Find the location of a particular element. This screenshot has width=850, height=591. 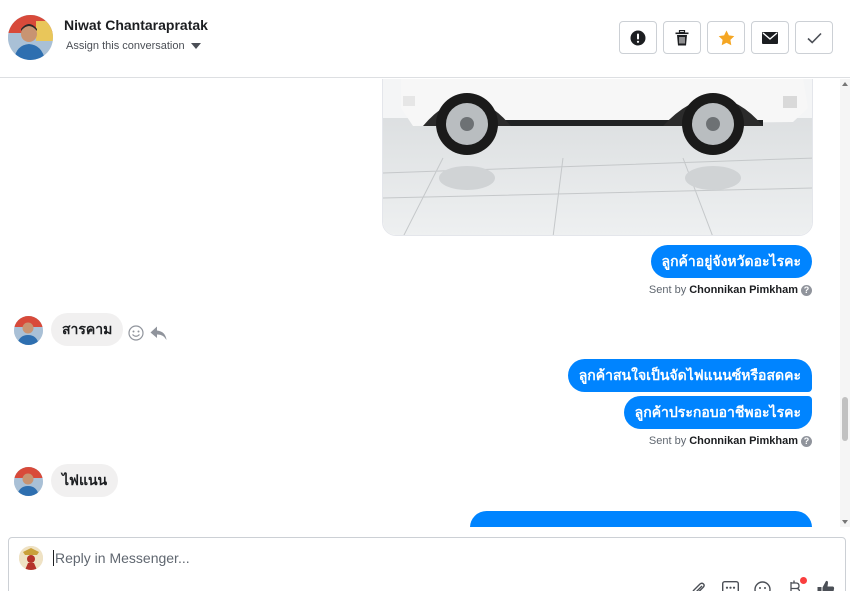

assign-label: Assign this conversation is located at coordinates (125, 46).